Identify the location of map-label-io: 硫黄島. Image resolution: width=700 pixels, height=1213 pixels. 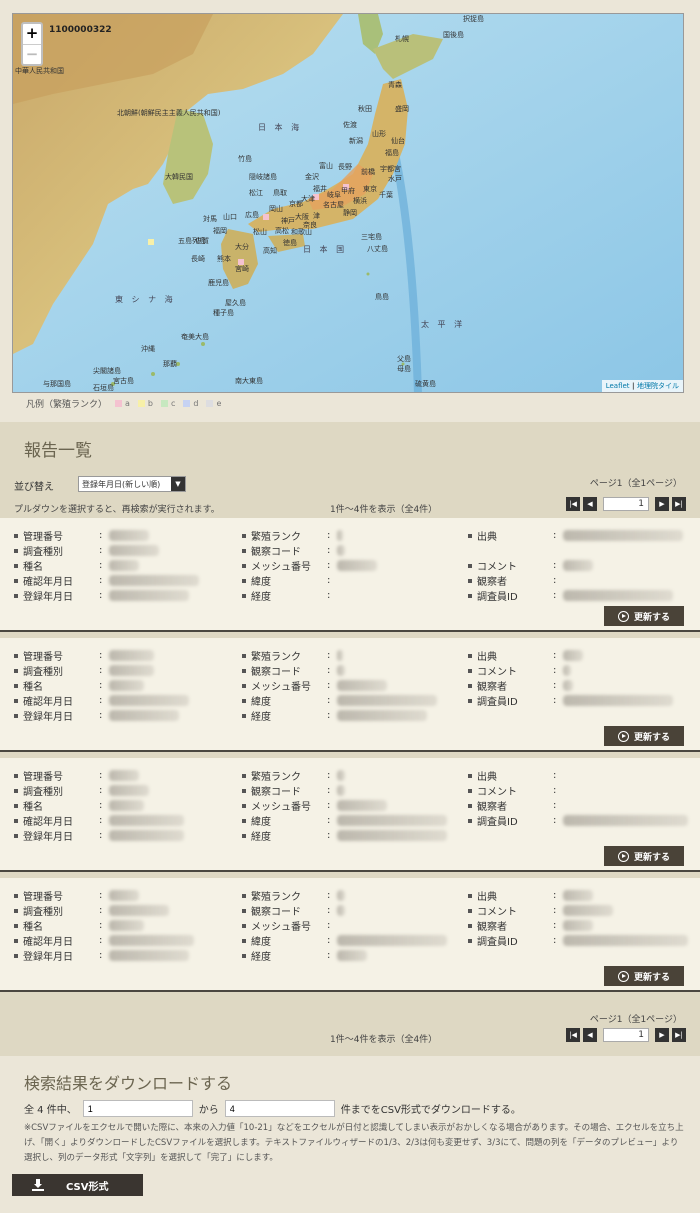
(425, 384).